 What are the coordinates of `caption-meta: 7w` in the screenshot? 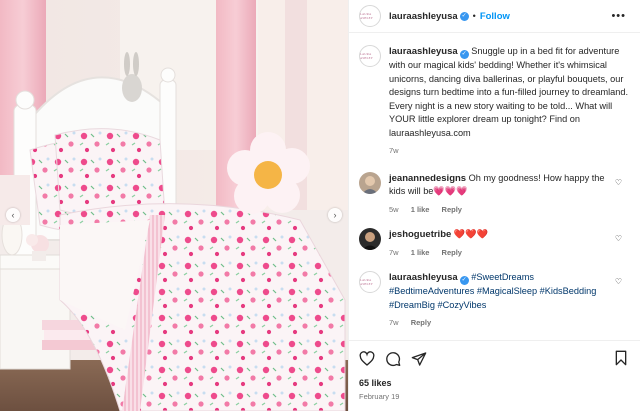 It's located at (509, 151).